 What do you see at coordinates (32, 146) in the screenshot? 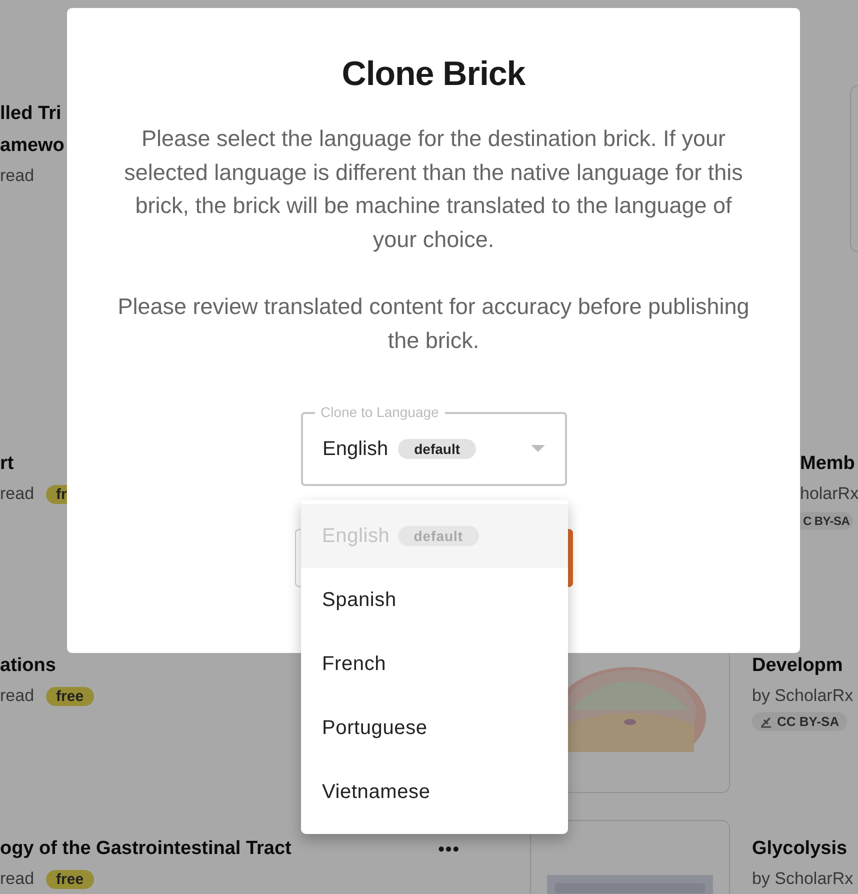
I see `card-title: amewo` at bounding box center [32, 146].